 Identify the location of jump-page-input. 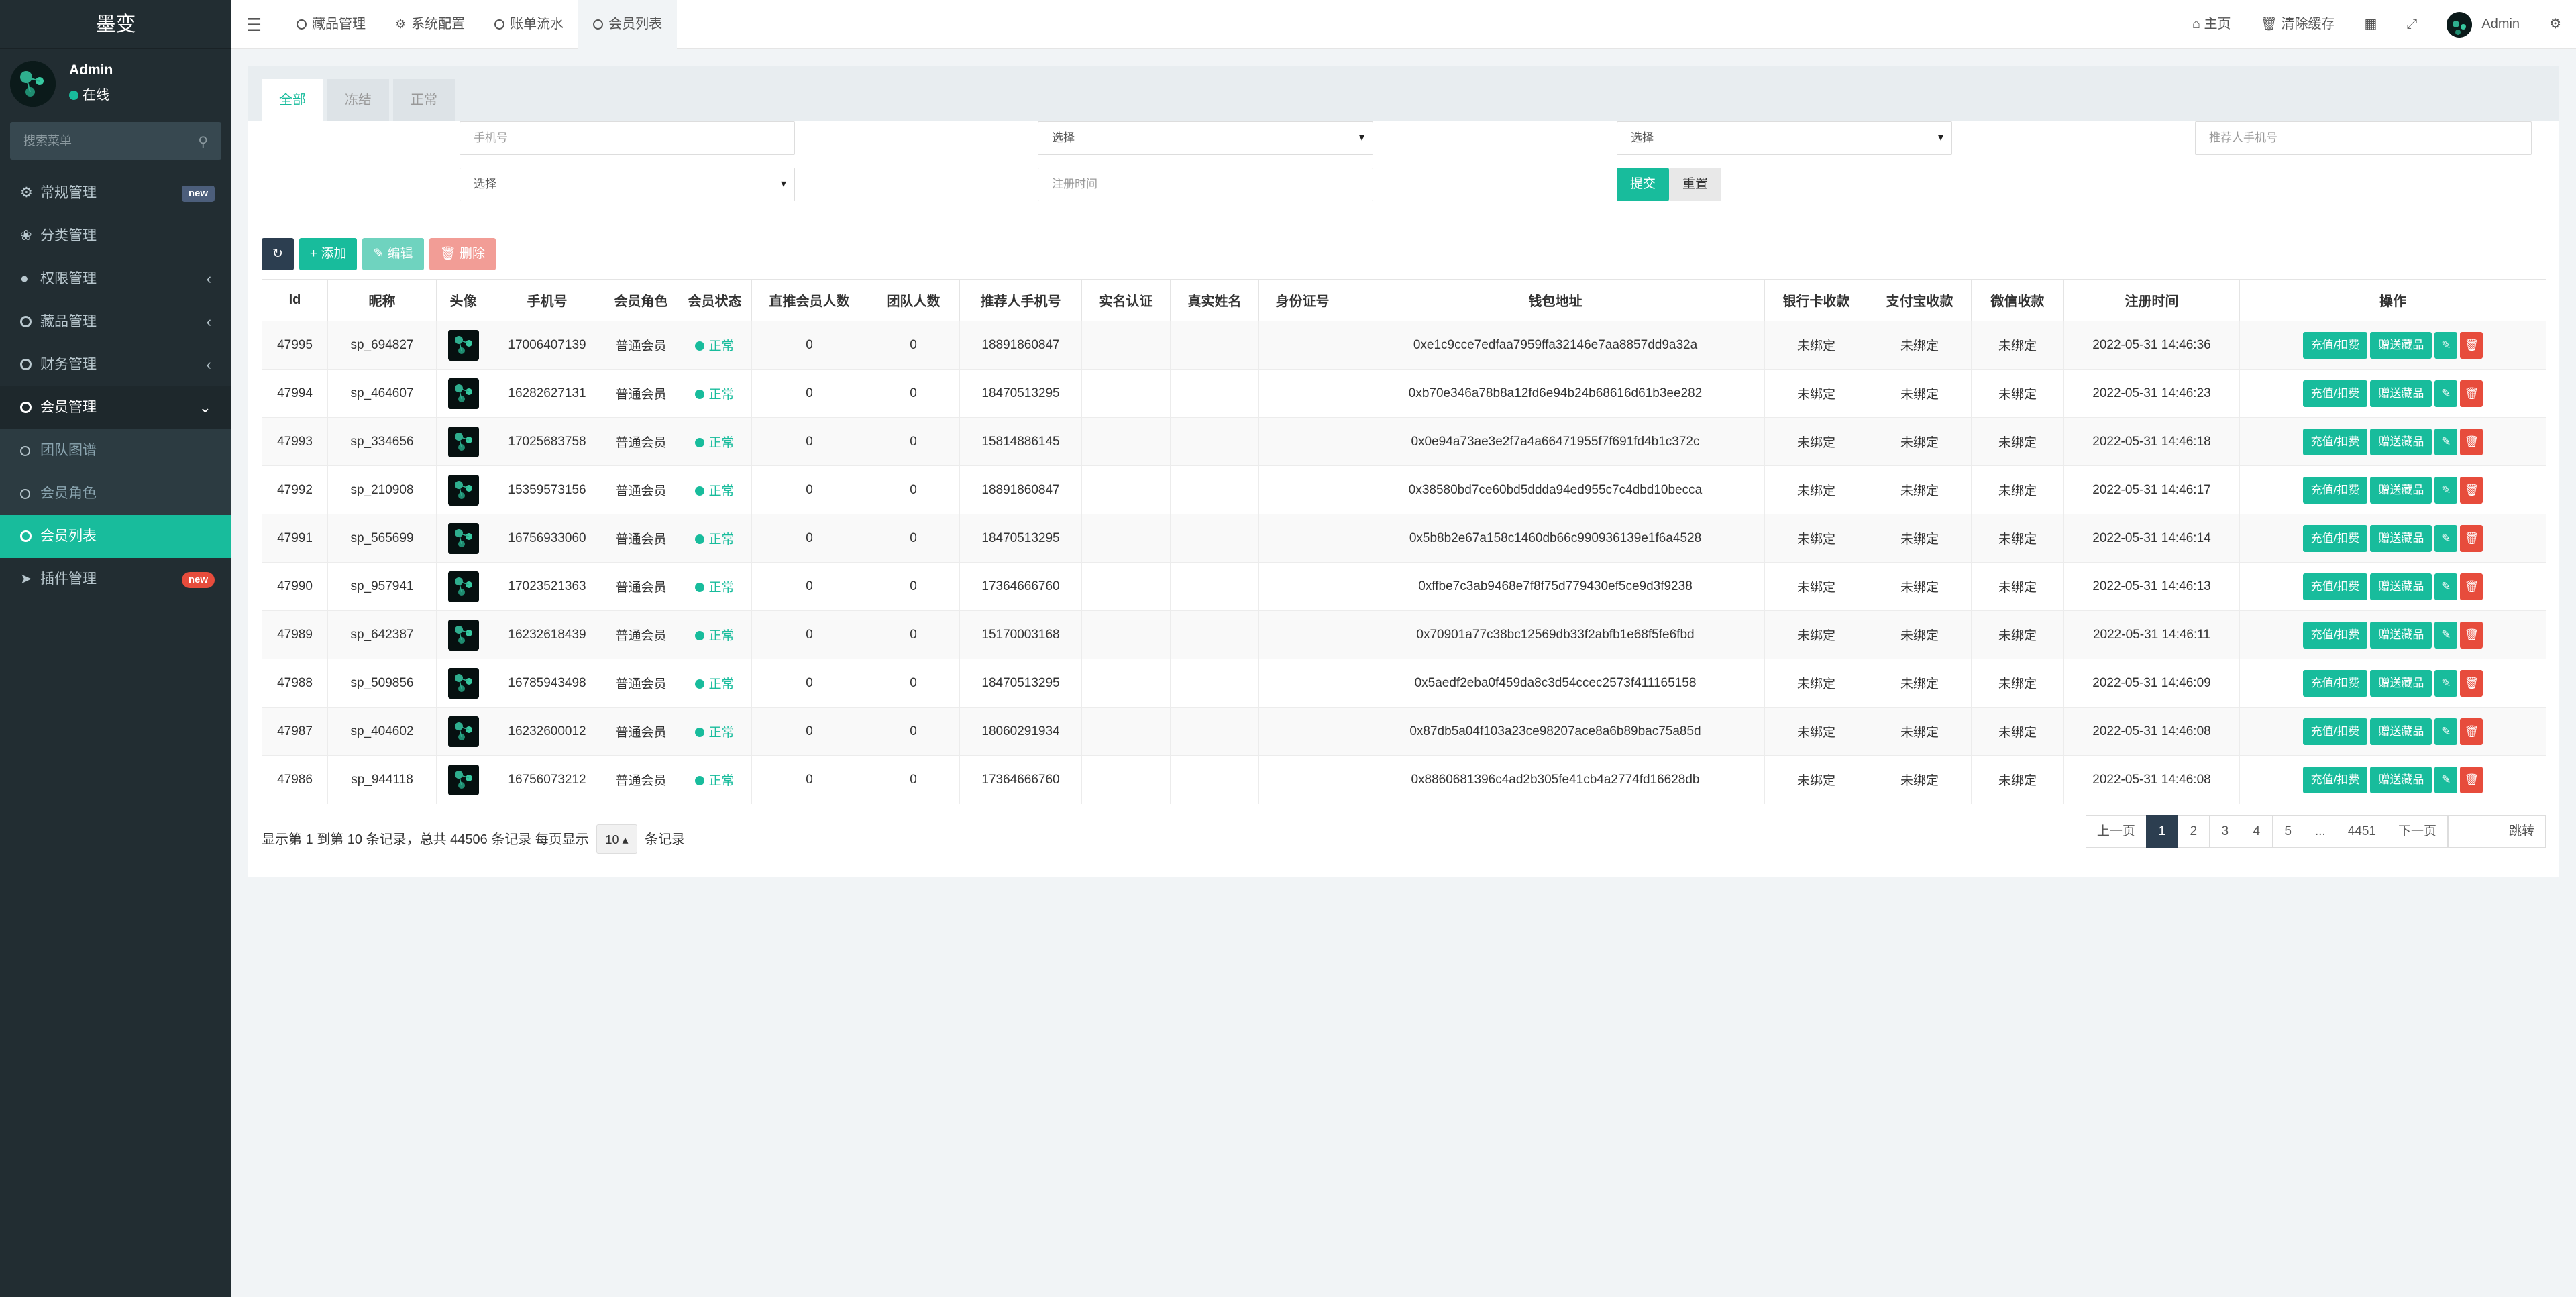
(2472, 832).